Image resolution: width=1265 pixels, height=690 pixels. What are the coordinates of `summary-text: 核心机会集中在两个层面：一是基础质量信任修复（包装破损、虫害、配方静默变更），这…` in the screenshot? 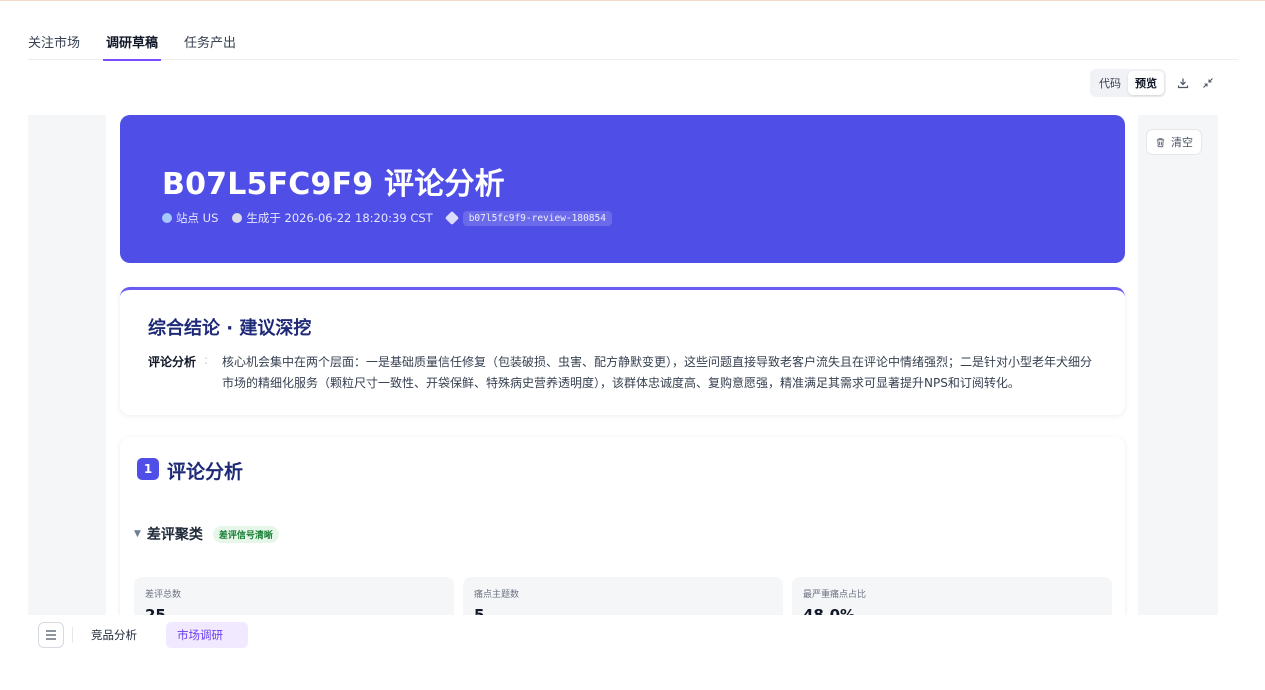 It's located at (657, 372).